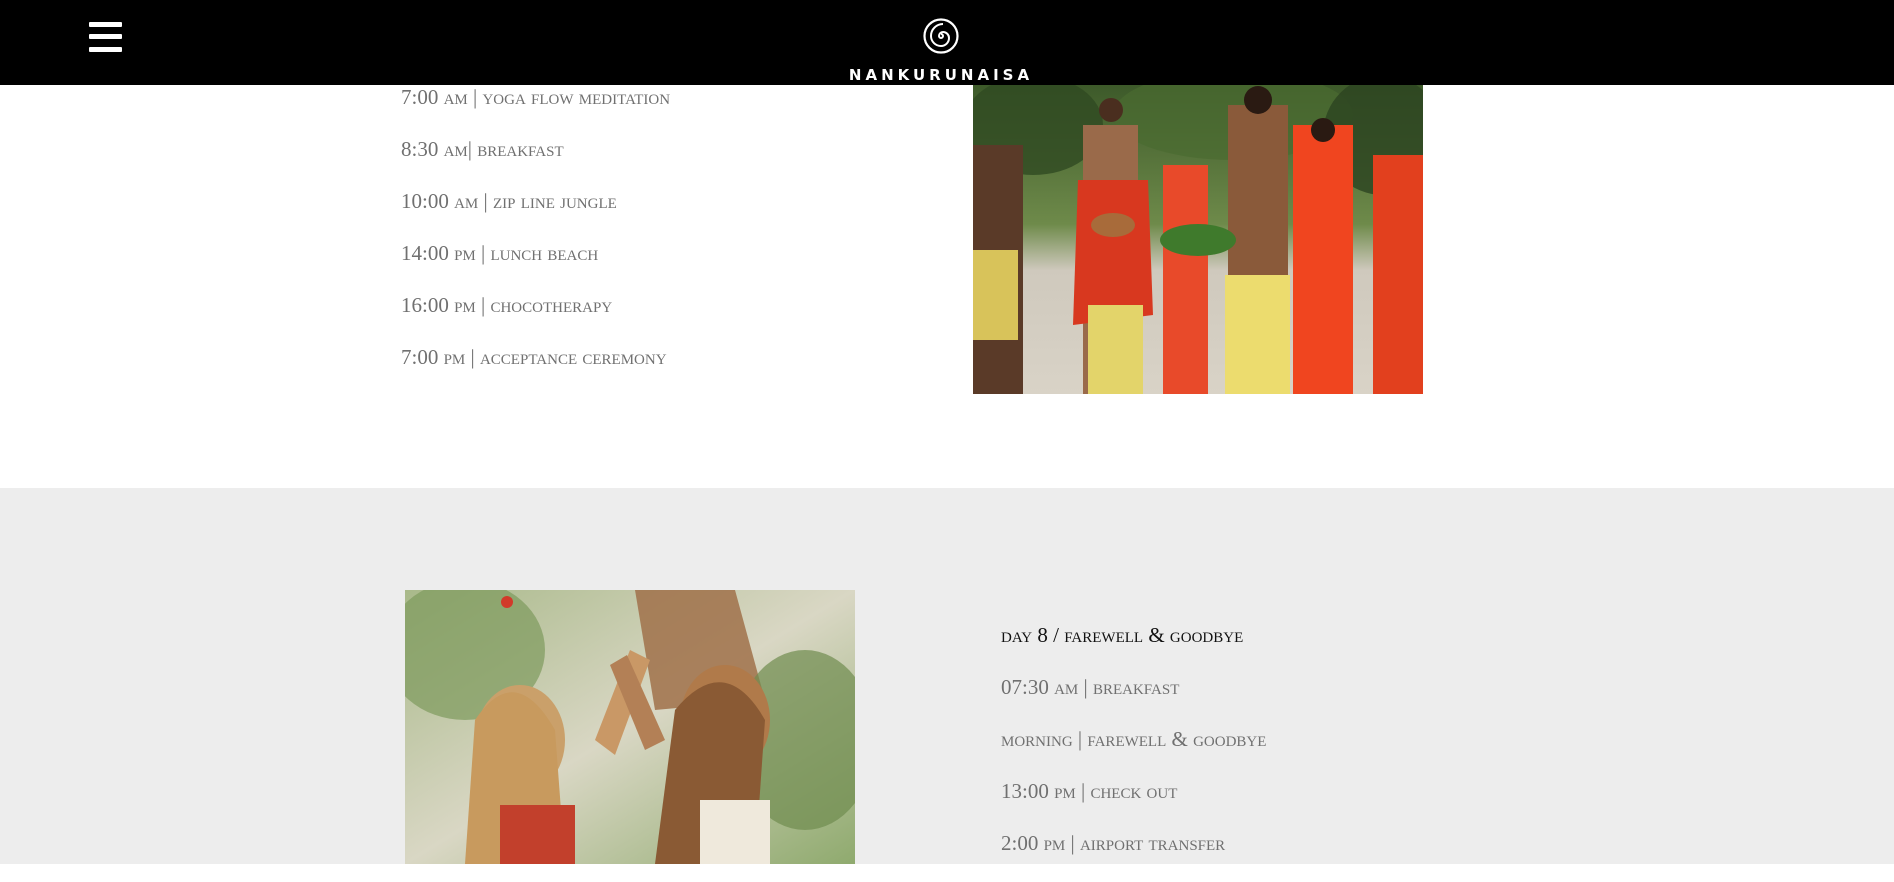 The width and height of the screenshot is (1894, 882). I want to click on schedule-item: 07:30 am | breakfast, so click(1090, 687).